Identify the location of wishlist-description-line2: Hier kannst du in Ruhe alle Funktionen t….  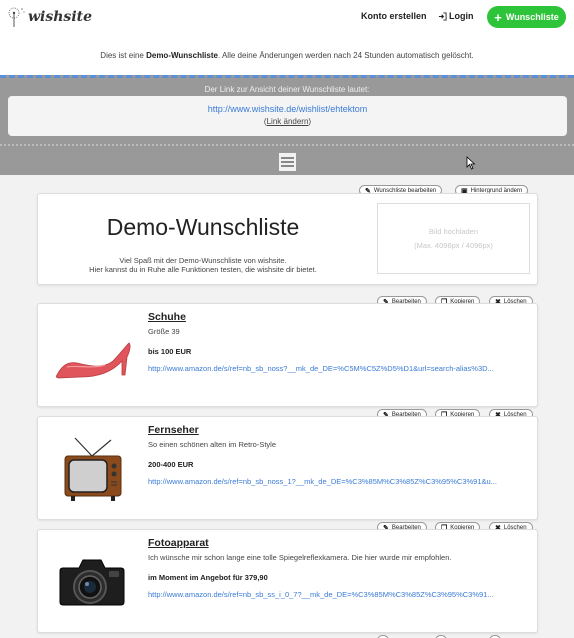
(203, 270).